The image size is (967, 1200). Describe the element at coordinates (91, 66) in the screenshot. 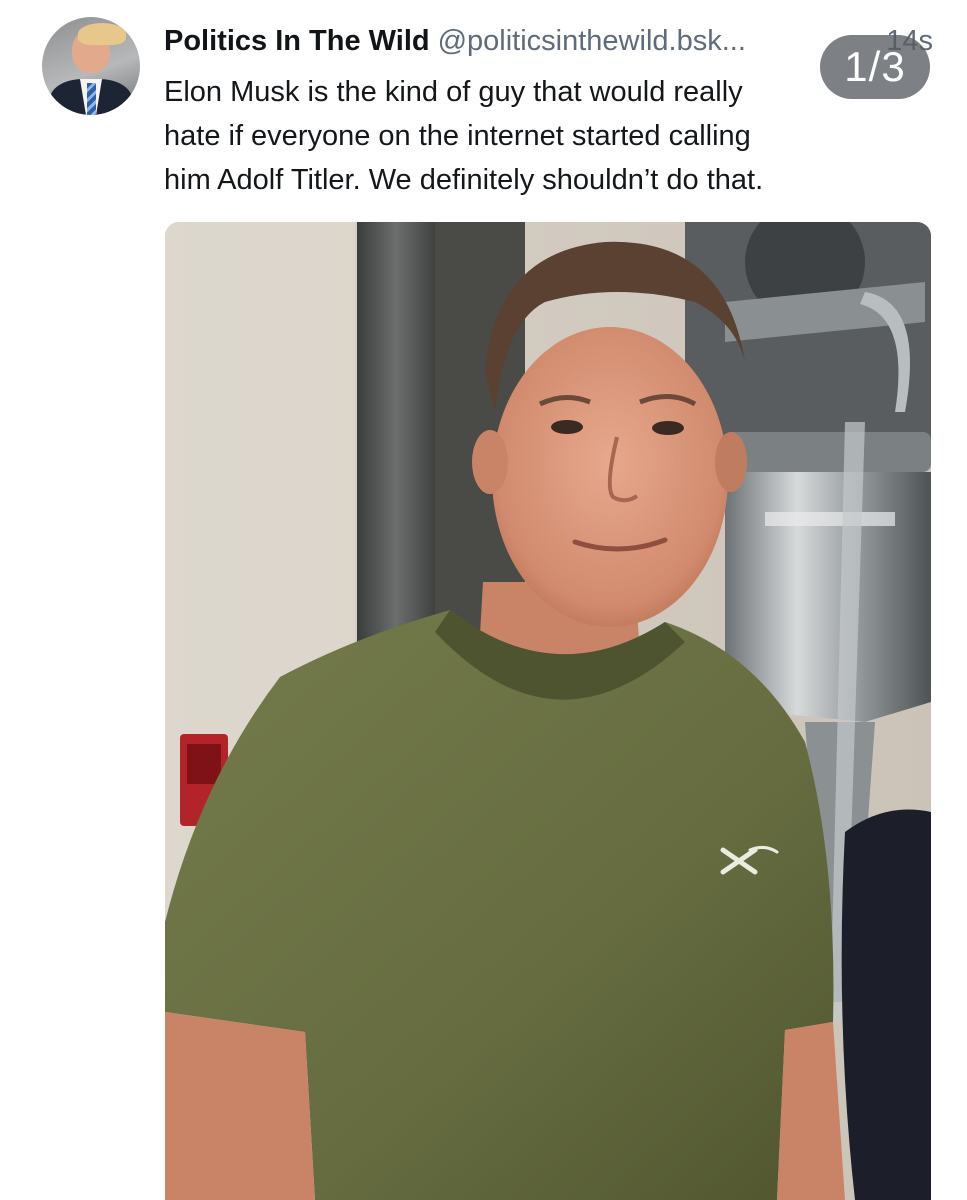

I see `author-avatar` at that location.